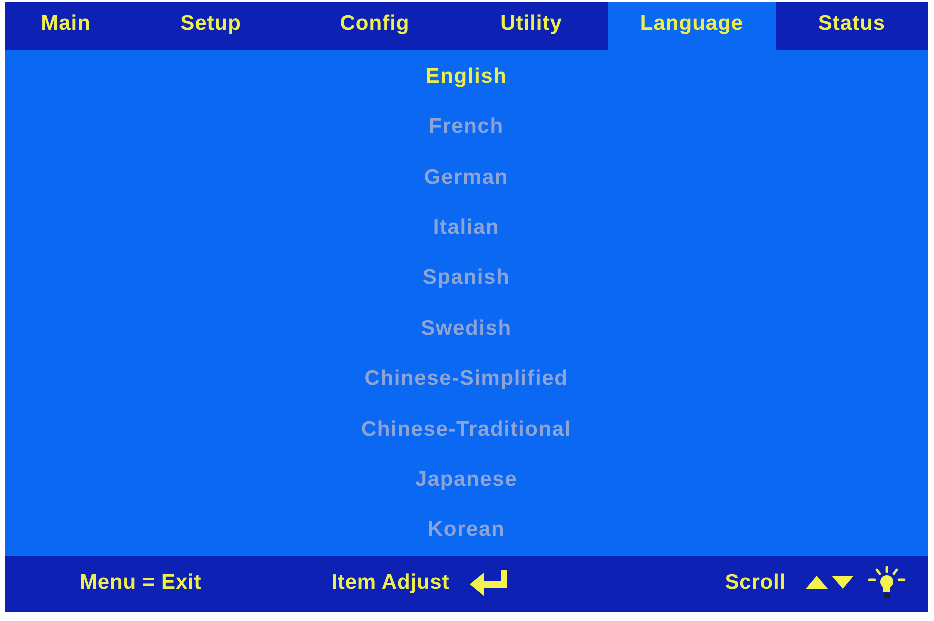 The image size is (934, 621). What do you see at coordinates (466, 127) in the screenshot?
I see `language-option: French` at bounding box center [466, 127].